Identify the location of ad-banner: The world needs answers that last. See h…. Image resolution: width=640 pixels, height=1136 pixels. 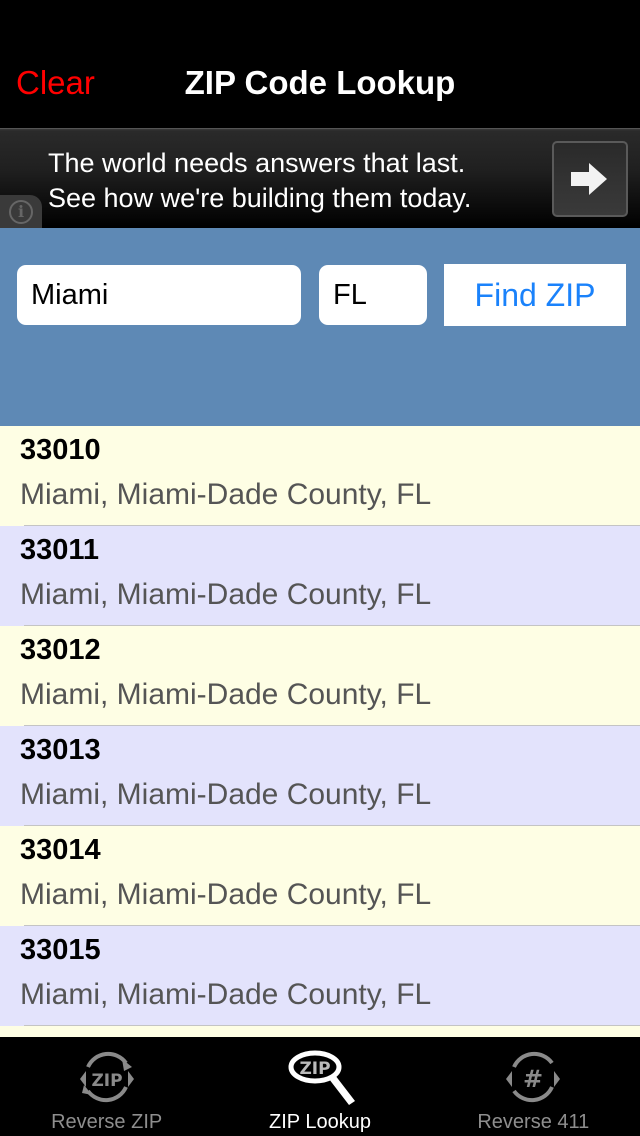
(320, 178).